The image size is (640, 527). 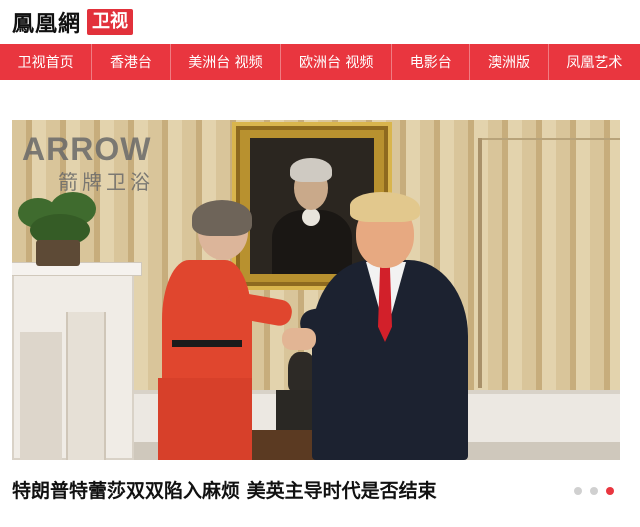 What do you see at coordinates (47, 24) in the screenshot?
I see `logo-text: 鳳凰網` at bounding box center [47, 24].